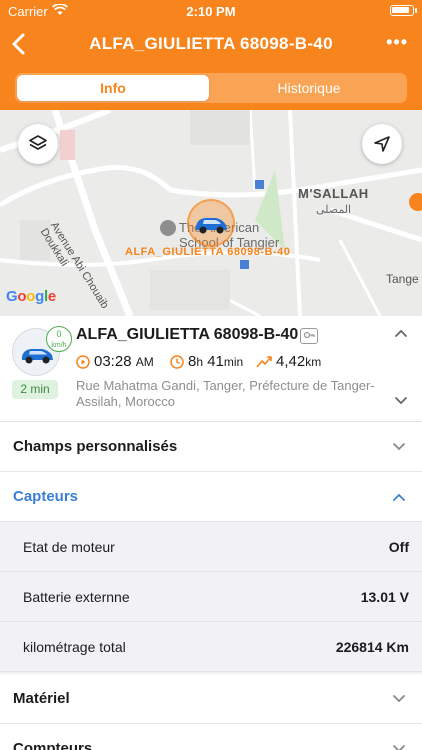  Describe the element at coordinates (53, 745) in the screenshot. I see `section-counters-label: Compteurs` at that location.